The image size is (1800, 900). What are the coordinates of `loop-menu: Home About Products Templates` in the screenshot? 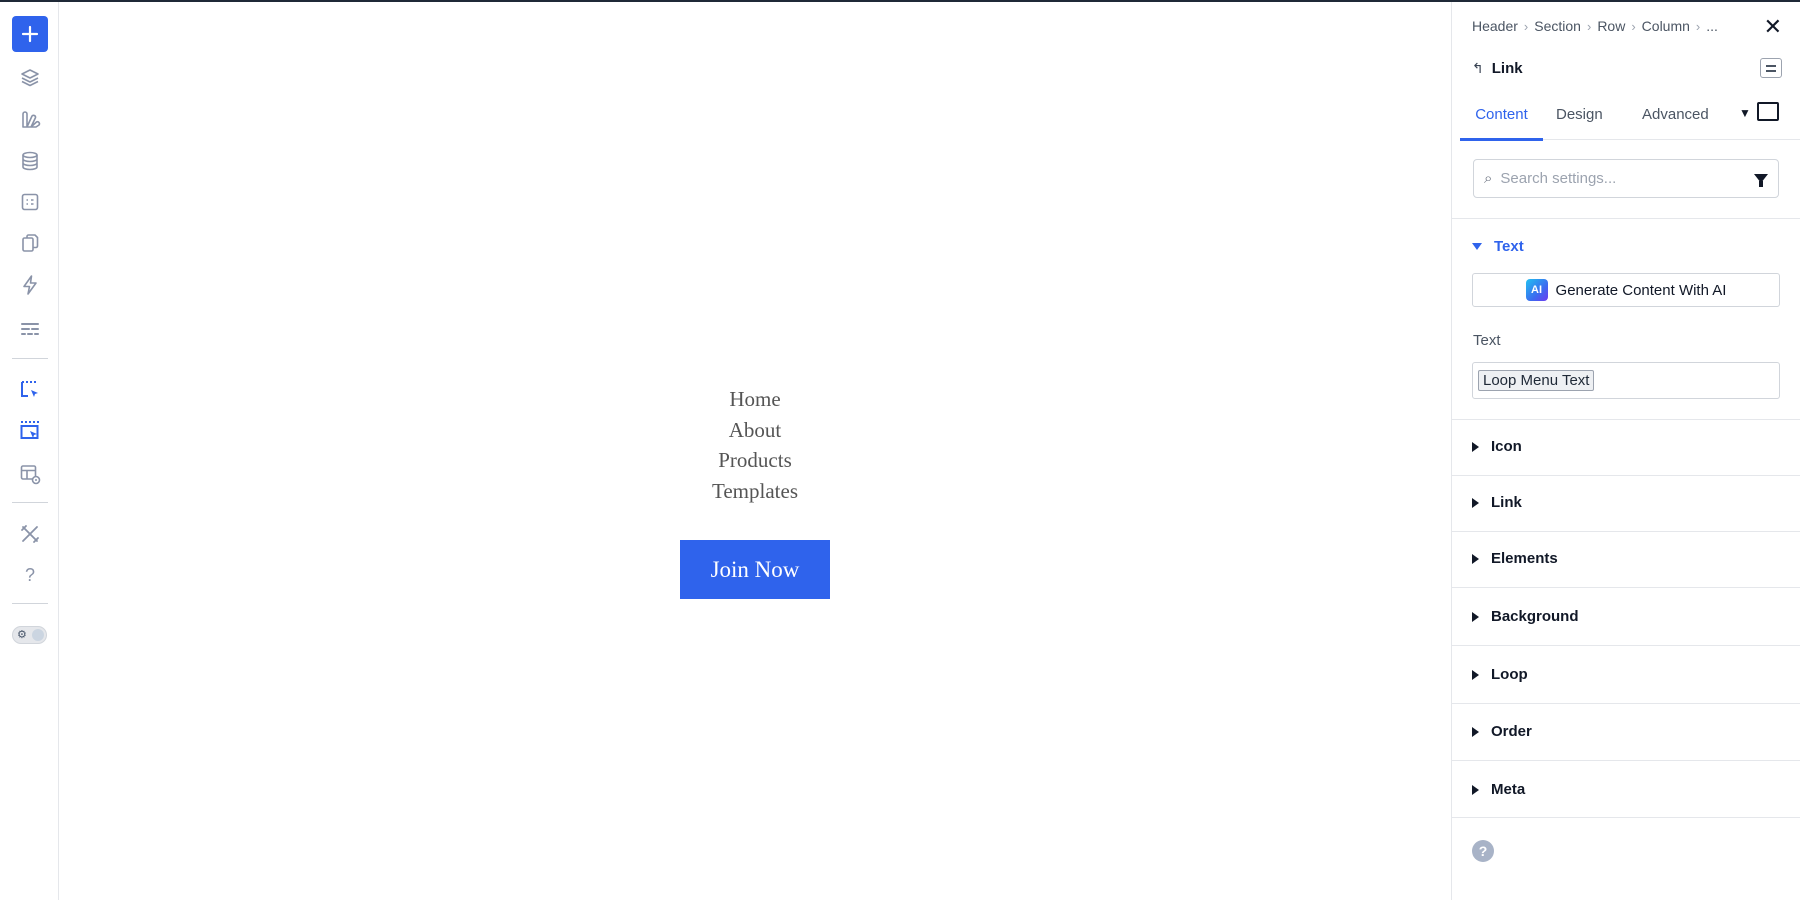 It's located at (755, 445).